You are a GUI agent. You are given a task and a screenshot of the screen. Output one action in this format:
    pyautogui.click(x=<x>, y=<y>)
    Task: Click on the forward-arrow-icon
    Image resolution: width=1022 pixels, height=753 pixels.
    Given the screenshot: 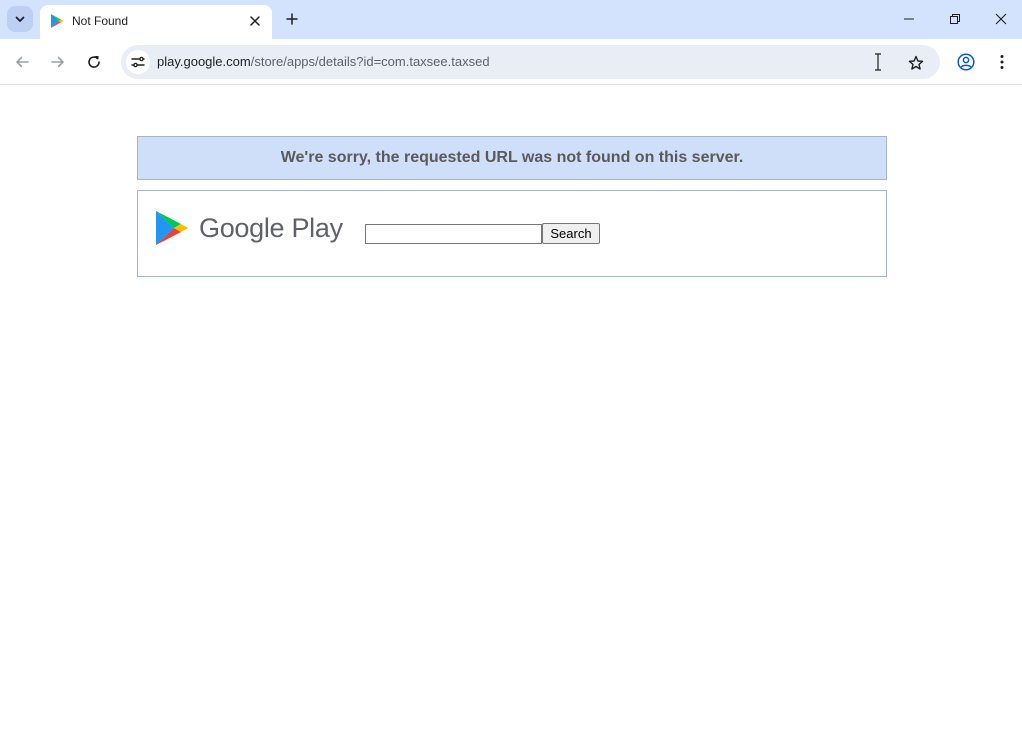 What is the action you would take?
    pyautogui.click(x=57, y=62)
    